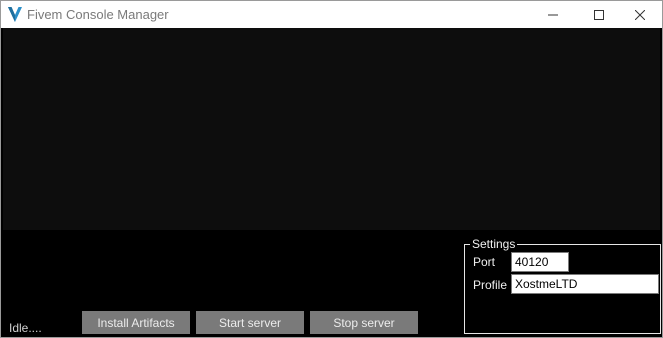 The height and width of the screenshot is (338, 663). I want to click on install-artifacts-button: Install Artifacts, so click(136, 322).